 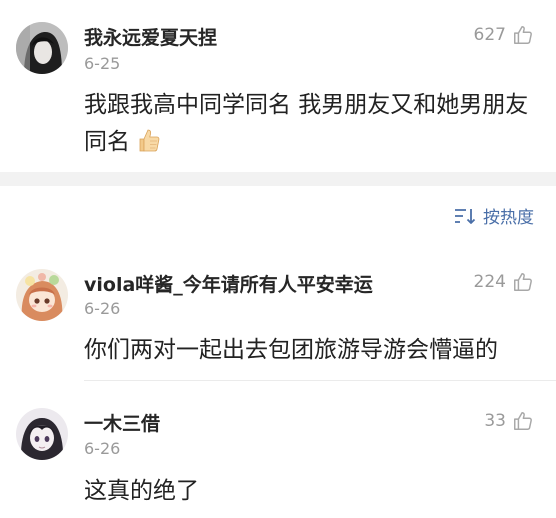 I want to click on comment-date: 6-25, so click(x=102, y=63).